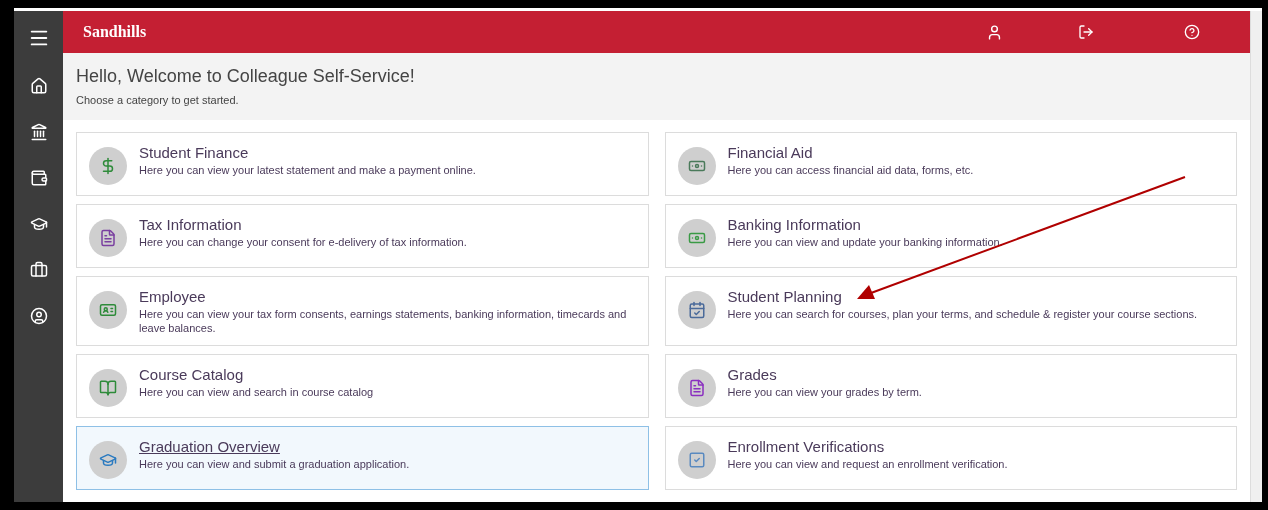  Describe the element at coordinates (173, 296) in the screenshot. I see `card-title: Employee` at that location.